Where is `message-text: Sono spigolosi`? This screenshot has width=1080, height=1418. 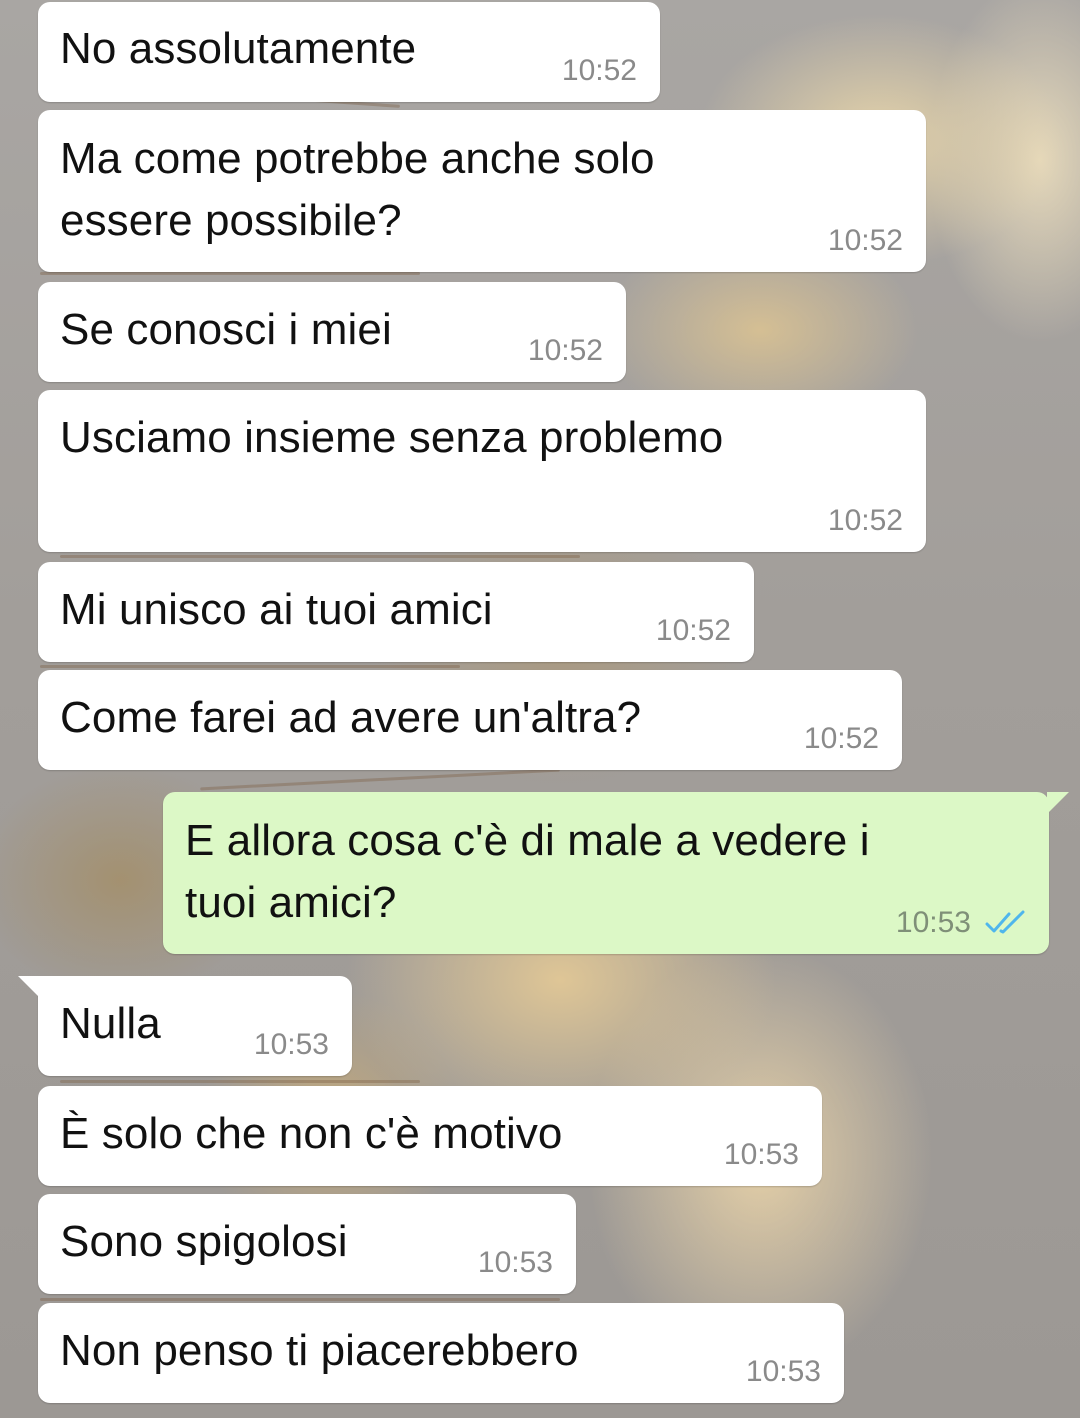 message-text: Sono spigolosi is located at coordinates (204, 1241).